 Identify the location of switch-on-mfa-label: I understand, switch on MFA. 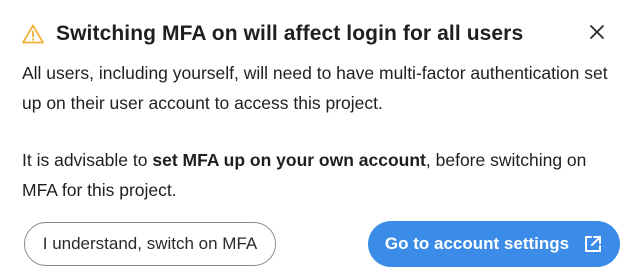
(150, 243).